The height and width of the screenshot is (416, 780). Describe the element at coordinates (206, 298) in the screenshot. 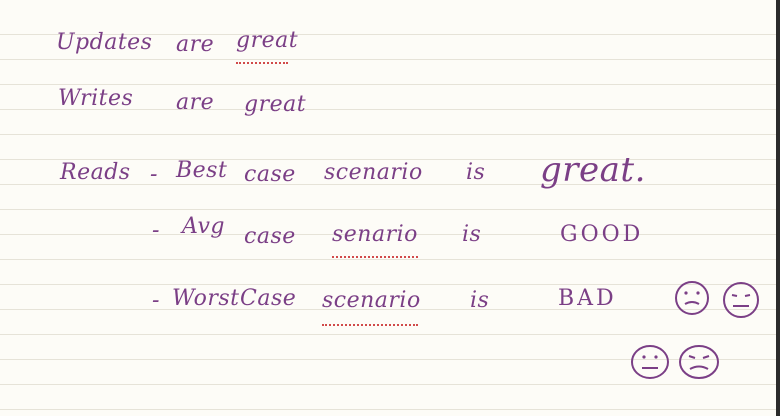

I see `word-worst: Worst` at that location.